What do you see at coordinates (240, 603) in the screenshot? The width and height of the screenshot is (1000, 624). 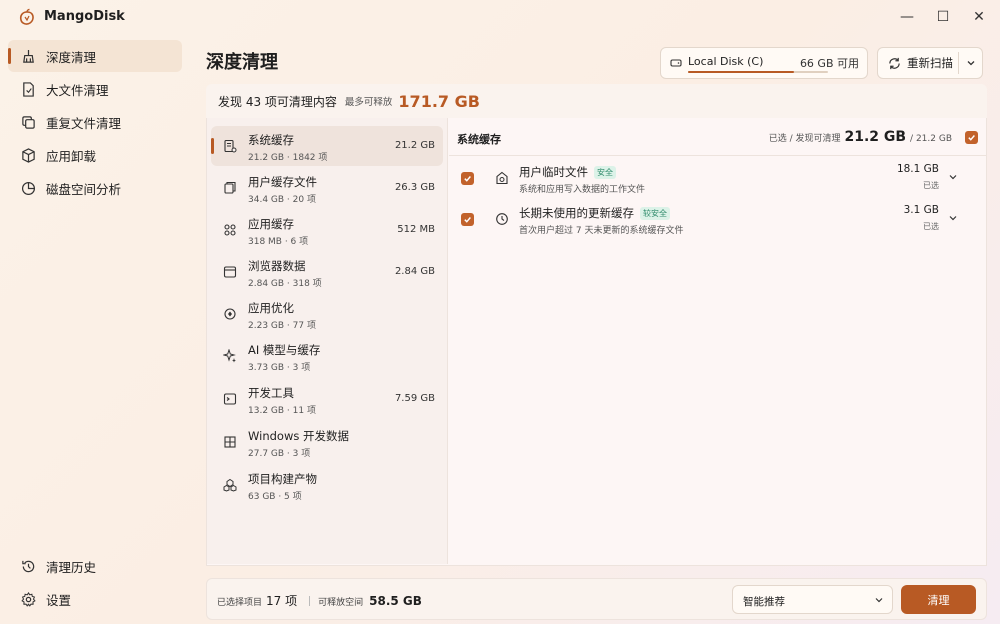 I see `selected-items-label: 已选择项目` at bounding box center [240, 603].